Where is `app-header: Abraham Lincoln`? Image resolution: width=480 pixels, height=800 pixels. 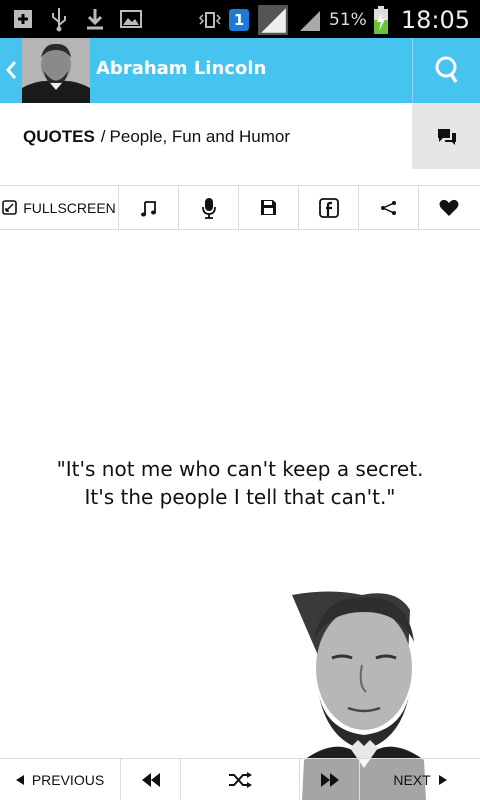
app-header: Abraham Lincoln is located at coordinates (240, 70).